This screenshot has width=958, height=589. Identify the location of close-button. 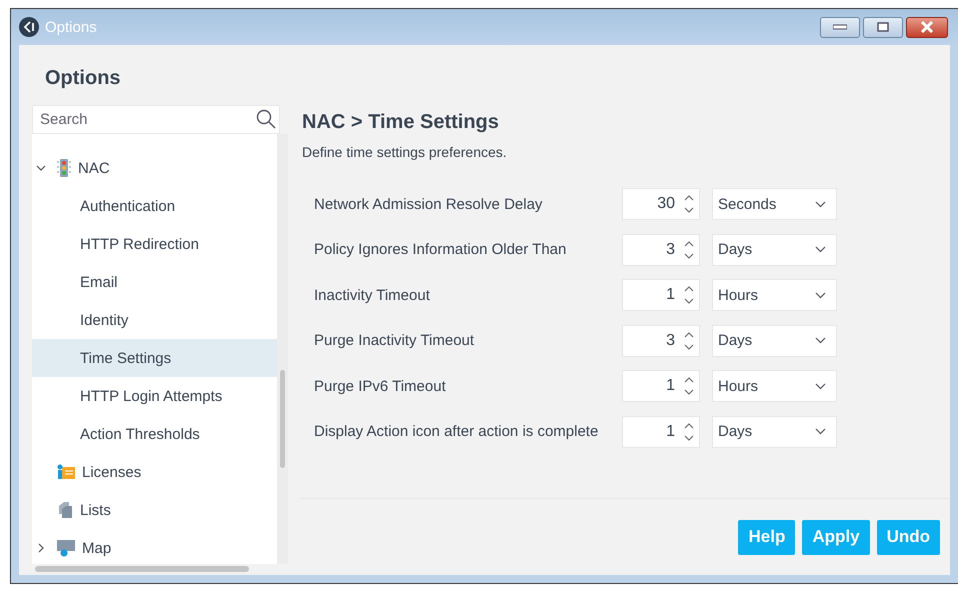
(927, 27).